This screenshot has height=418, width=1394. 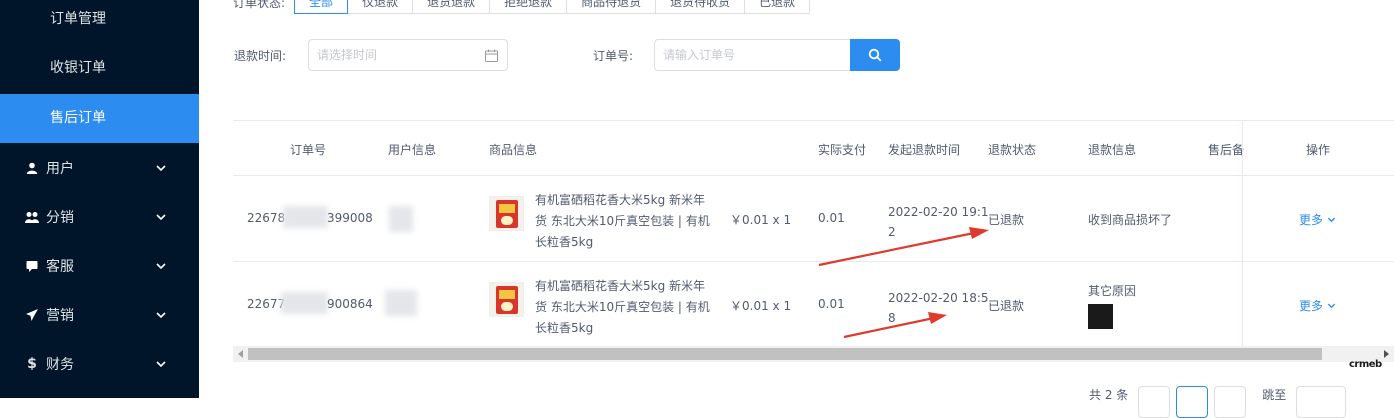 I want to click on user-icon, so click(x=32, y=168).